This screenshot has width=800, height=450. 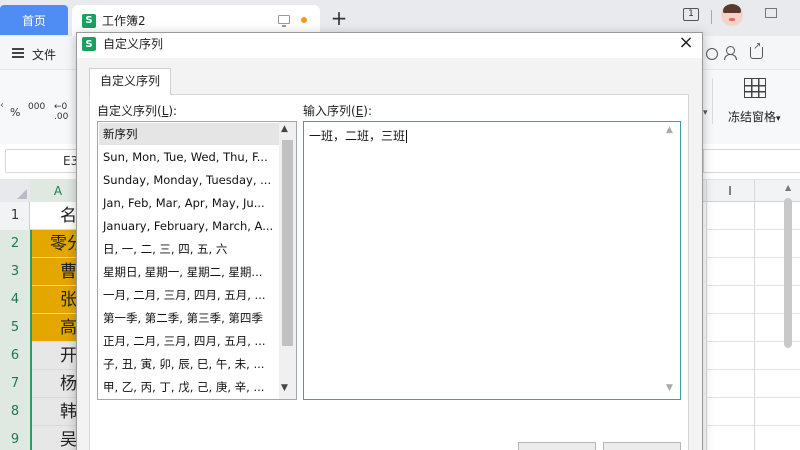 I want to click on list-item: 日, 一, 二, 三, 四, 五, 六, so click(x=189, y=249).